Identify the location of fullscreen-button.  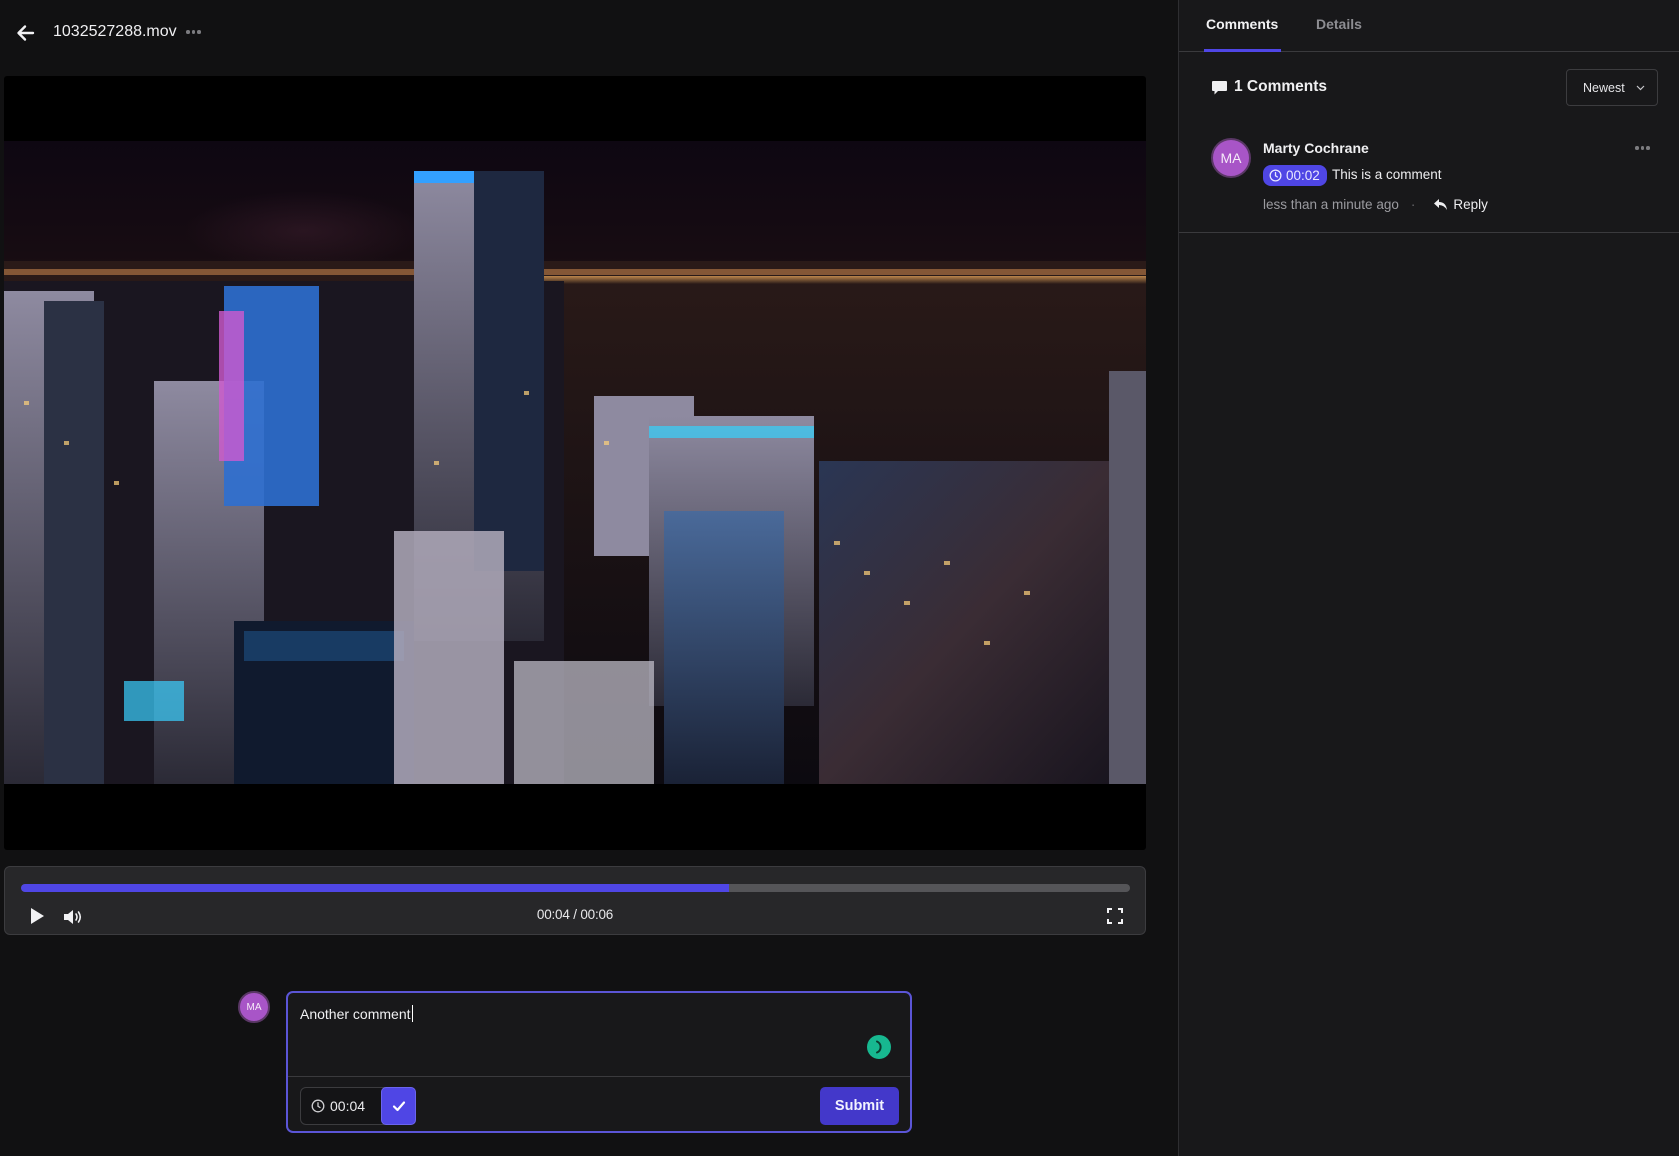
(1115, 916).